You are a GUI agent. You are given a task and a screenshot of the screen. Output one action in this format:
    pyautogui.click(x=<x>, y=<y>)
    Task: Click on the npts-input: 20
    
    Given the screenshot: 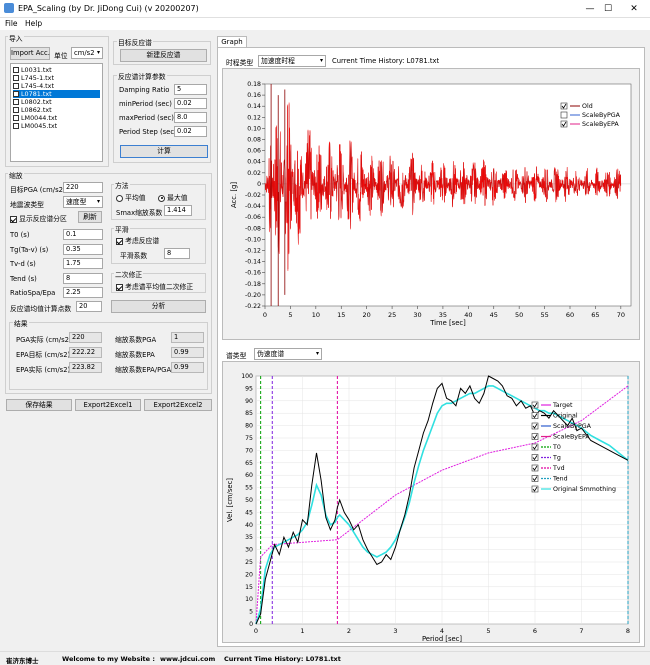 What is the action you would take?
    pyautogui.click(x=89, y=306)
    